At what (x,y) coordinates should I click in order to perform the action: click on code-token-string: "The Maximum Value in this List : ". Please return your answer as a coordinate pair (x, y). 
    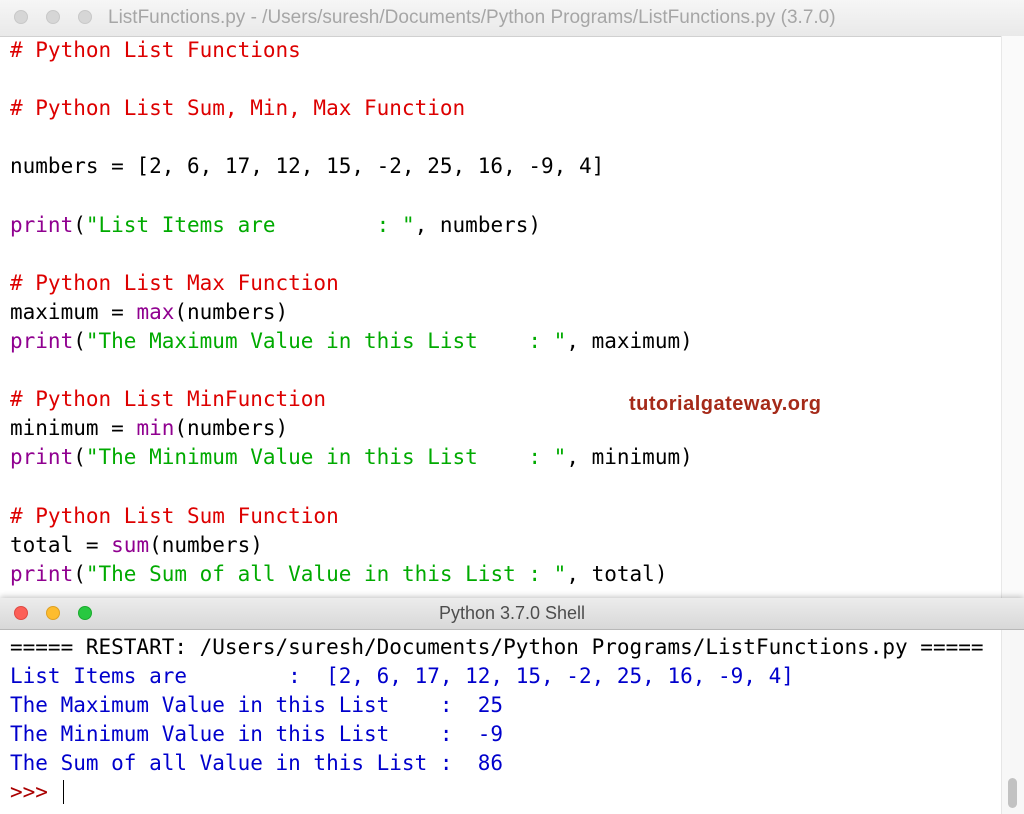
    Looking at the image, I should click on (326, 340).